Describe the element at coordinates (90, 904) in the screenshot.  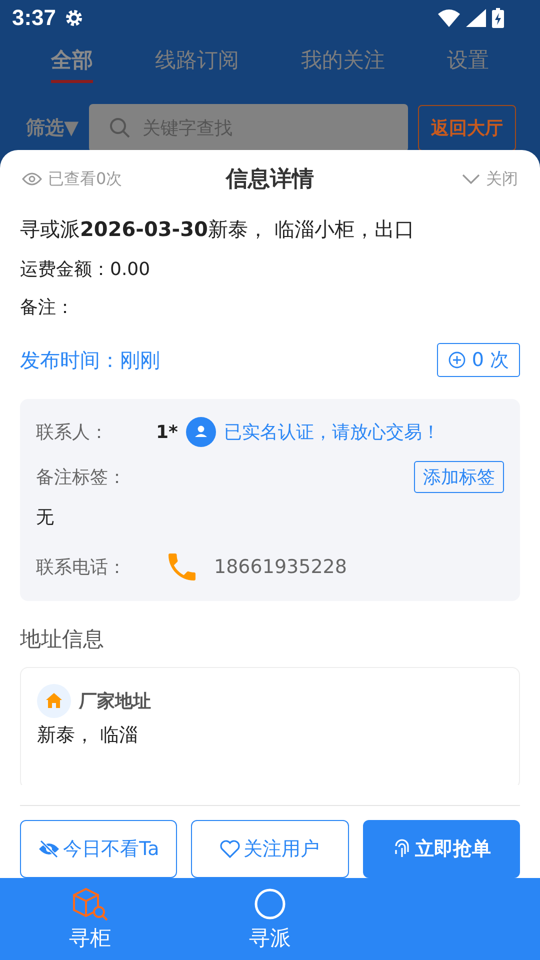
I see `box-search-icon` at that location.